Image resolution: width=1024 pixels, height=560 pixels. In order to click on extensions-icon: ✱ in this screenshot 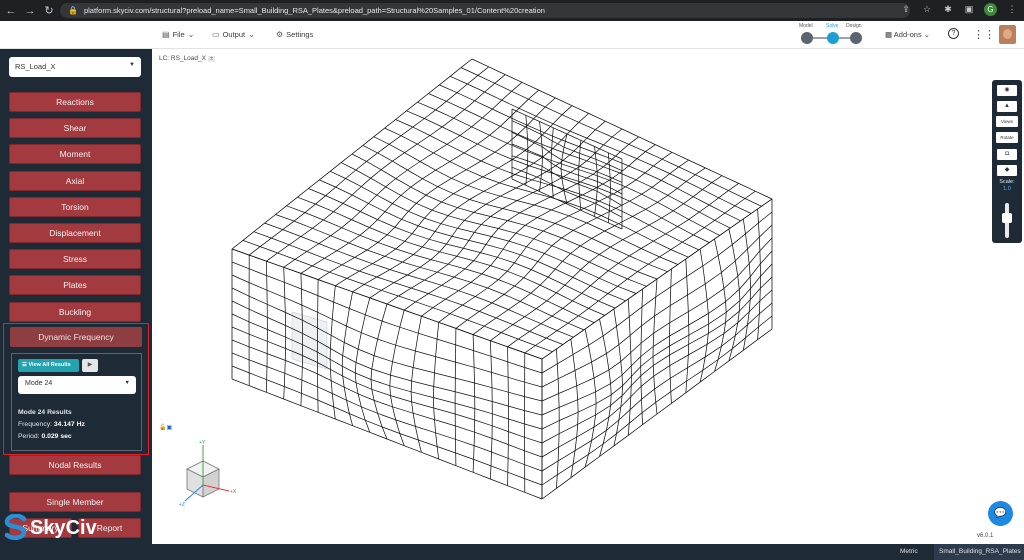, I will do `click(948, 9)`.